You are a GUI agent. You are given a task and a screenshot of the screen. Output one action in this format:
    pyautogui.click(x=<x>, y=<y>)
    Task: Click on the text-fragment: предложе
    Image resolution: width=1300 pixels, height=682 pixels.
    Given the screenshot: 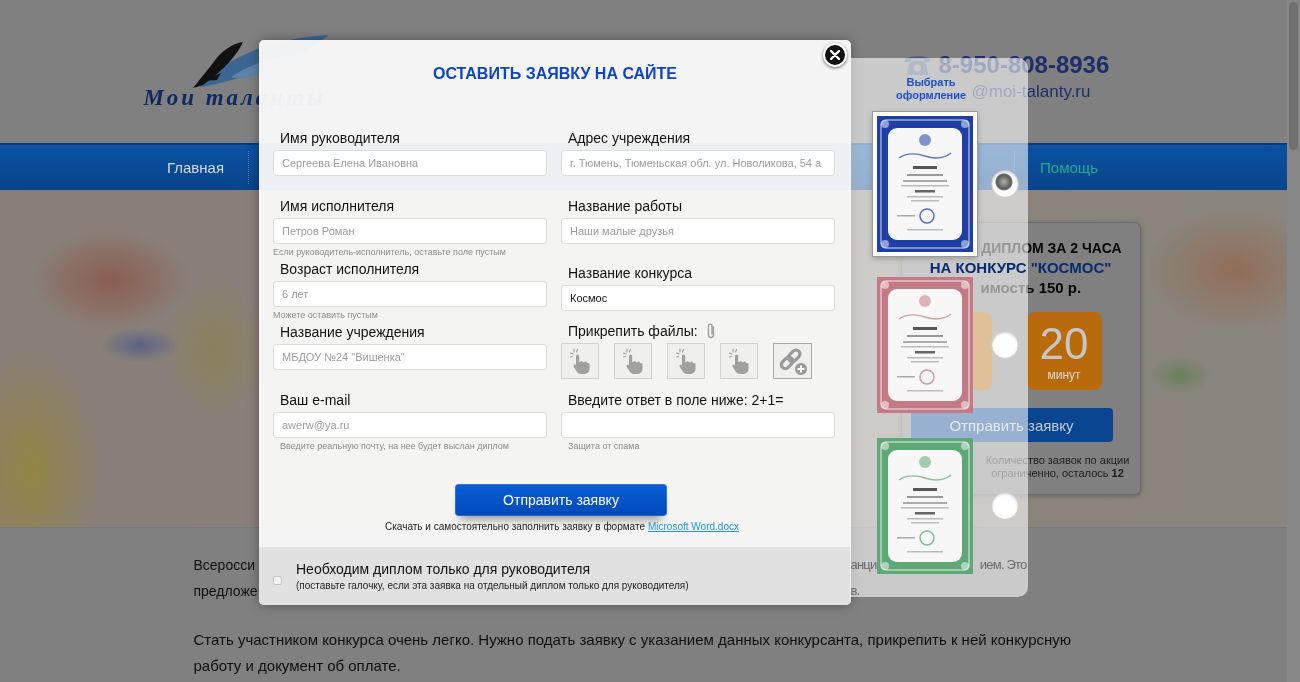 What is the action you would take?
    pyautogui.click(x=225, y=591)
    